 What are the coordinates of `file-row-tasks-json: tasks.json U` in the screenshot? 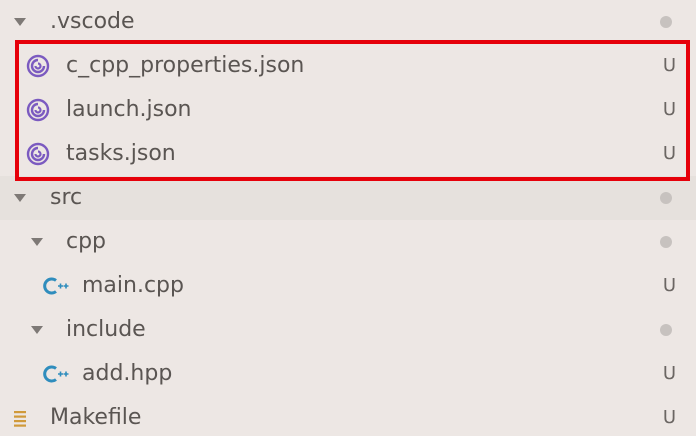 It's located at (348, 154).